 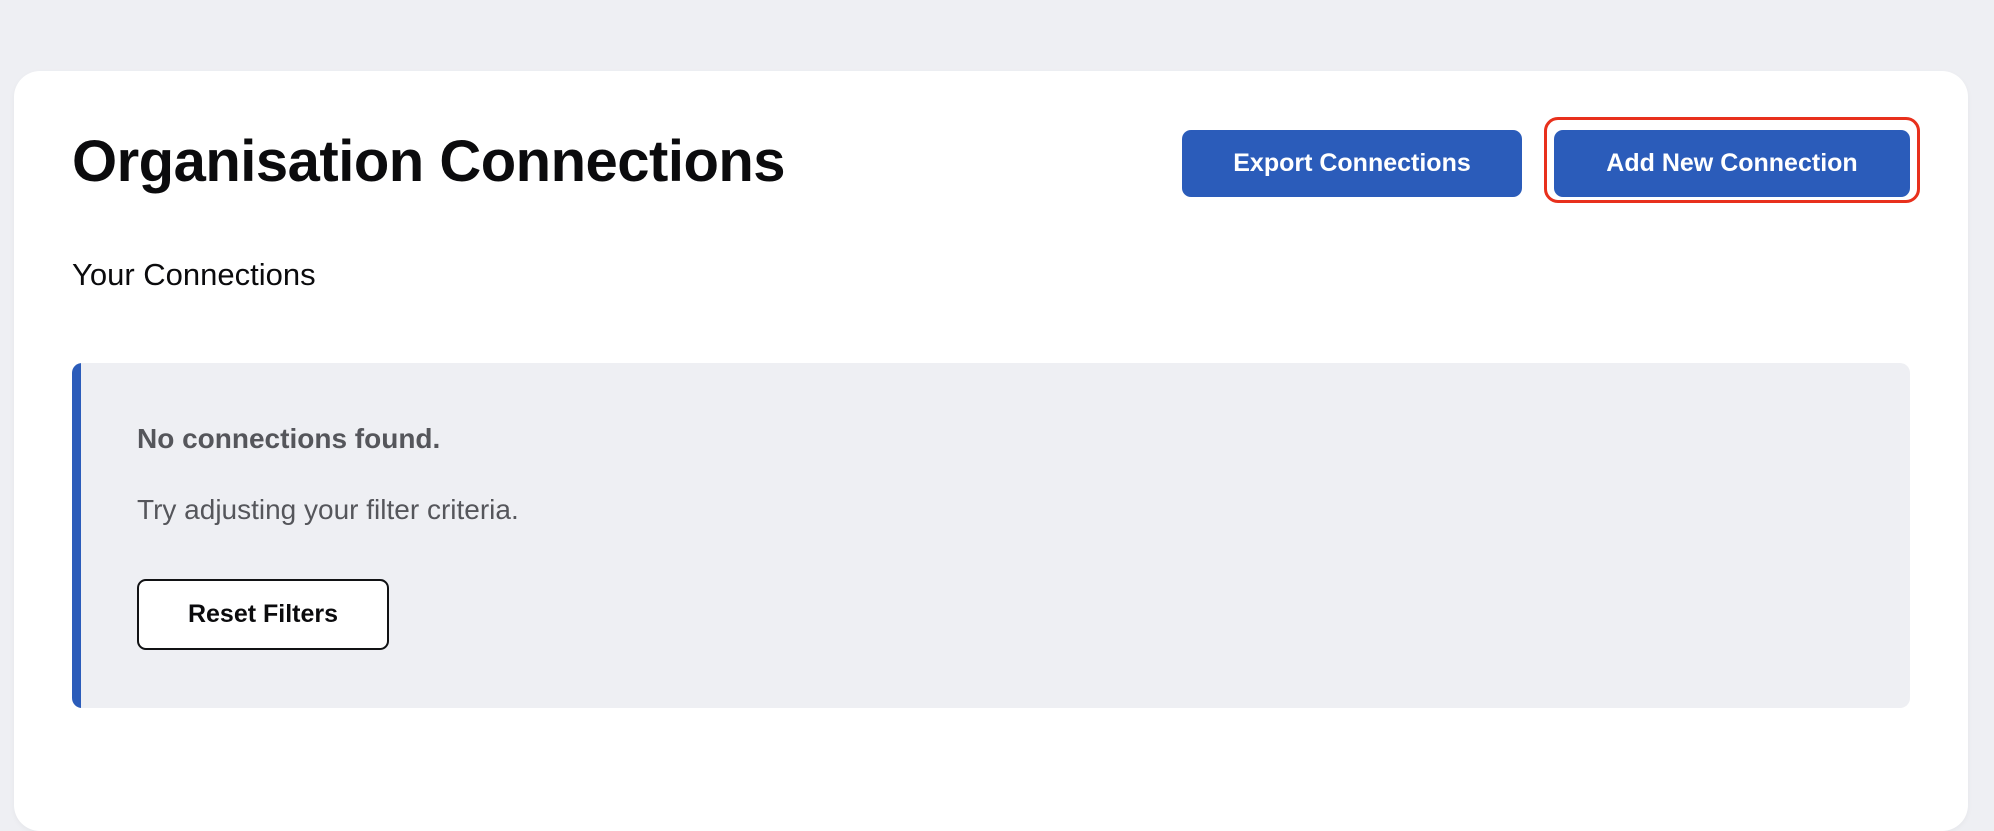 I want to click on empty-state-title: No connections found., so click(x=289, y=438).